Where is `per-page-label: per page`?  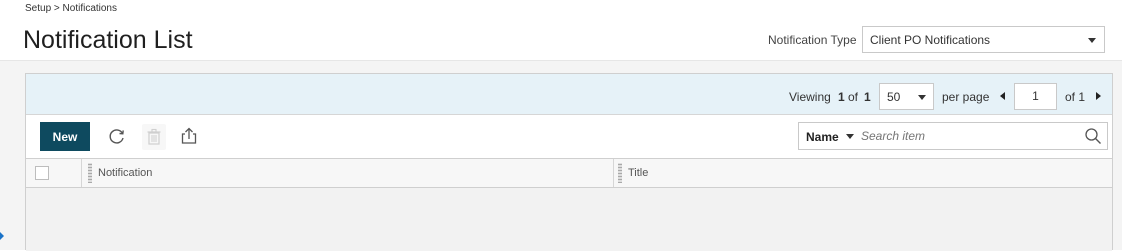
per-page-label: per page is located at coordinates (966, 97).